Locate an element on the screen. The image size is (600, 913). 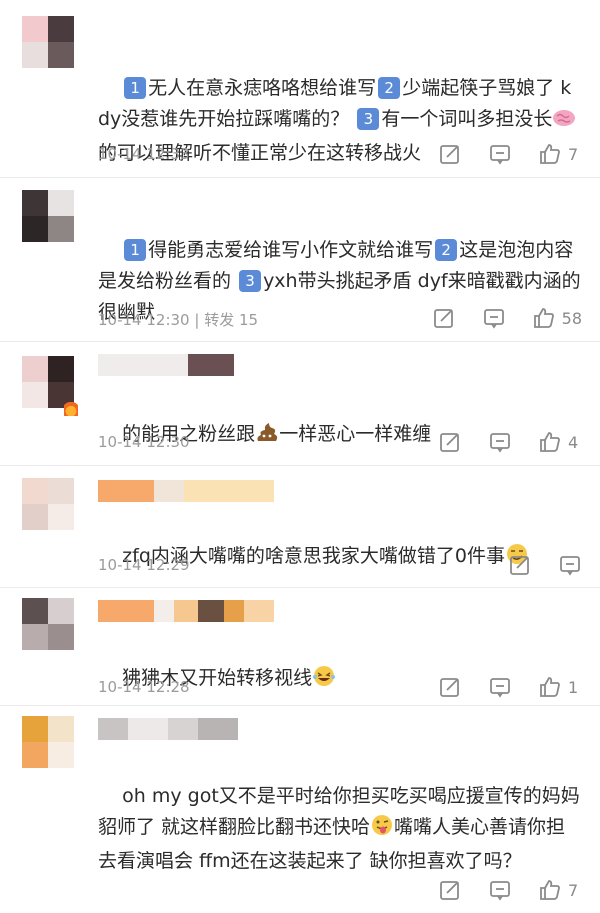
timestamp: 10-14 12:33 is located at coordinates (144, 154).